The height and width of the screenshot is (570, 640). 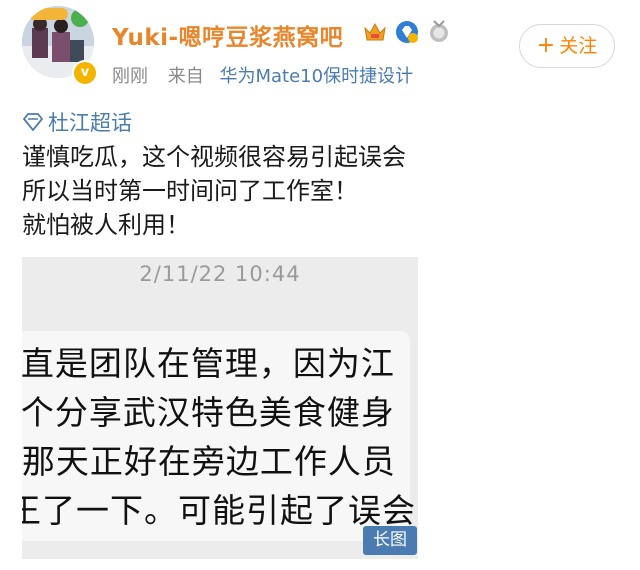 I want to click on chat-line: -个分享武汉特色美食健身, so click(x=208, y=412).